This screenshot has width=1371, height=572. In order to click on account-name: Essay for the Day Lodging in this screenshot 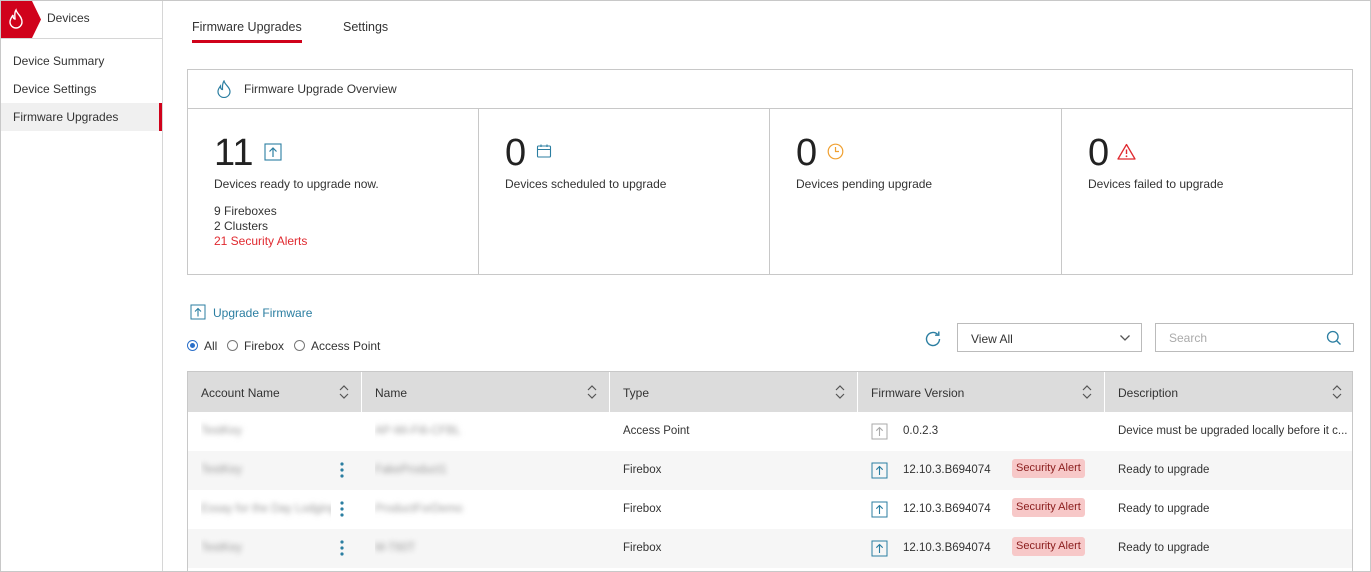, I will do `click(266, 509)`.